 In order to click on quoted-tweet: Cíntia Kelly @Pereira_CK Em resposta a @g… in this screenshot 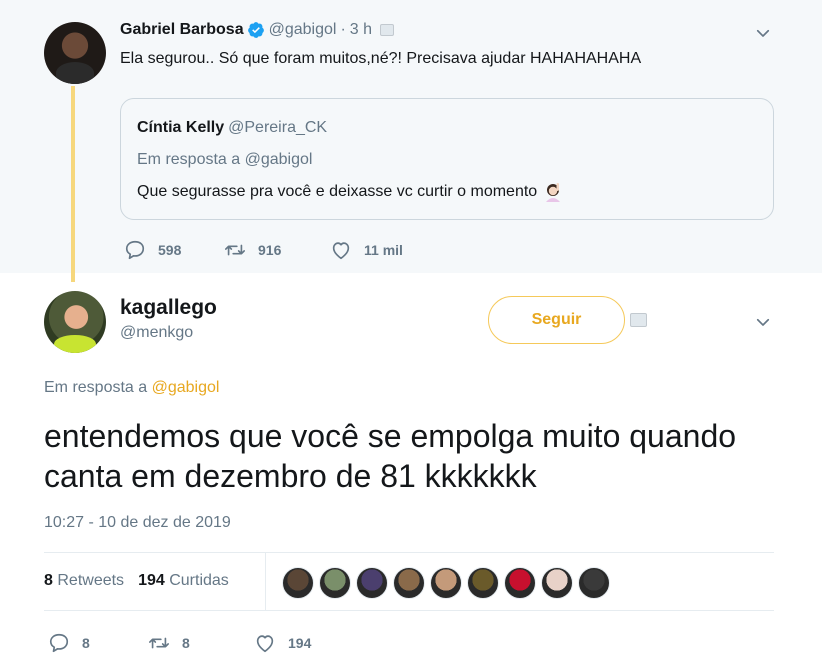, I will do `click(447, 159)`.